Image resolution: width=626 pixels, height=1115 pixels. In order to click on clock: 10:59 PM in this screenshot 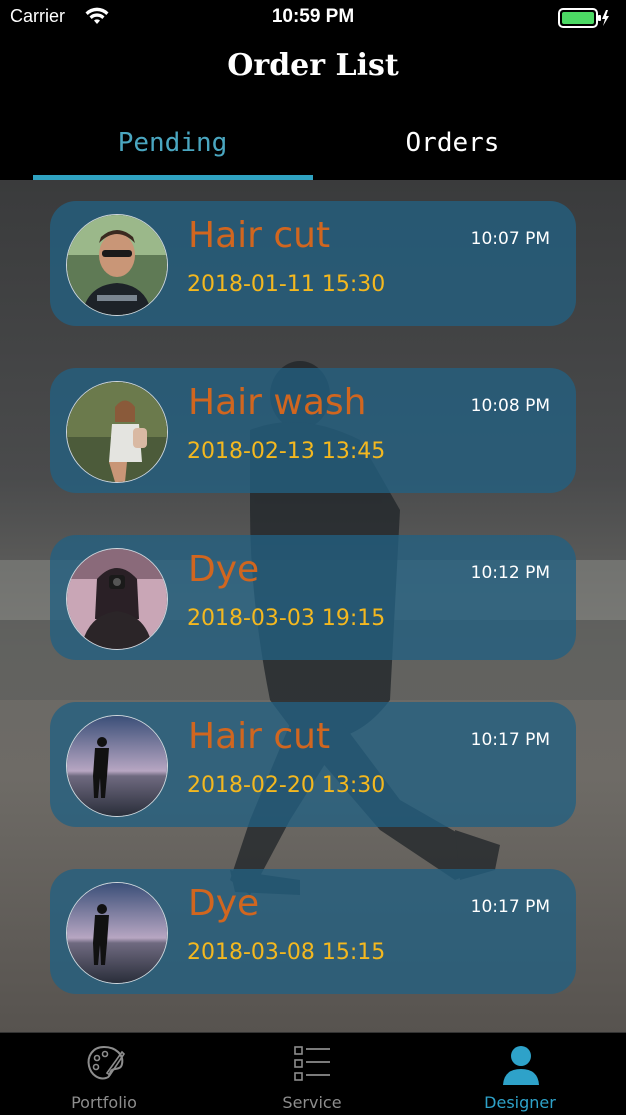, I will do `click(313, 16)`.